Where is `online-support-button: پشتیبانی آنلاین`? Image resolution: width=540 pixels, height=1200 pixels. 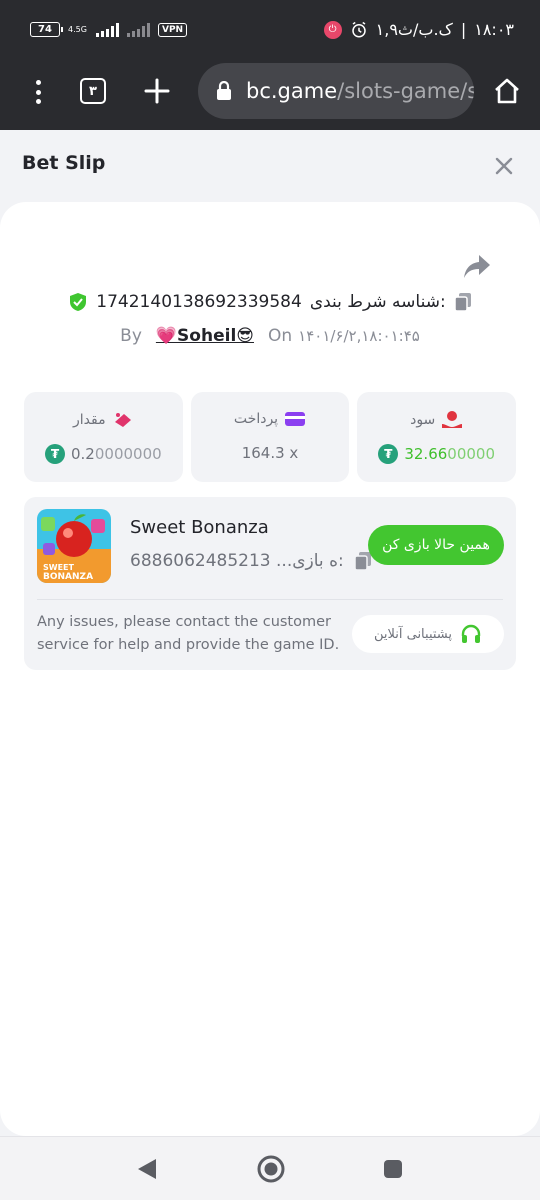 online-support-button: پشتیبانی آنلاین is located at coordinates (428, 634).